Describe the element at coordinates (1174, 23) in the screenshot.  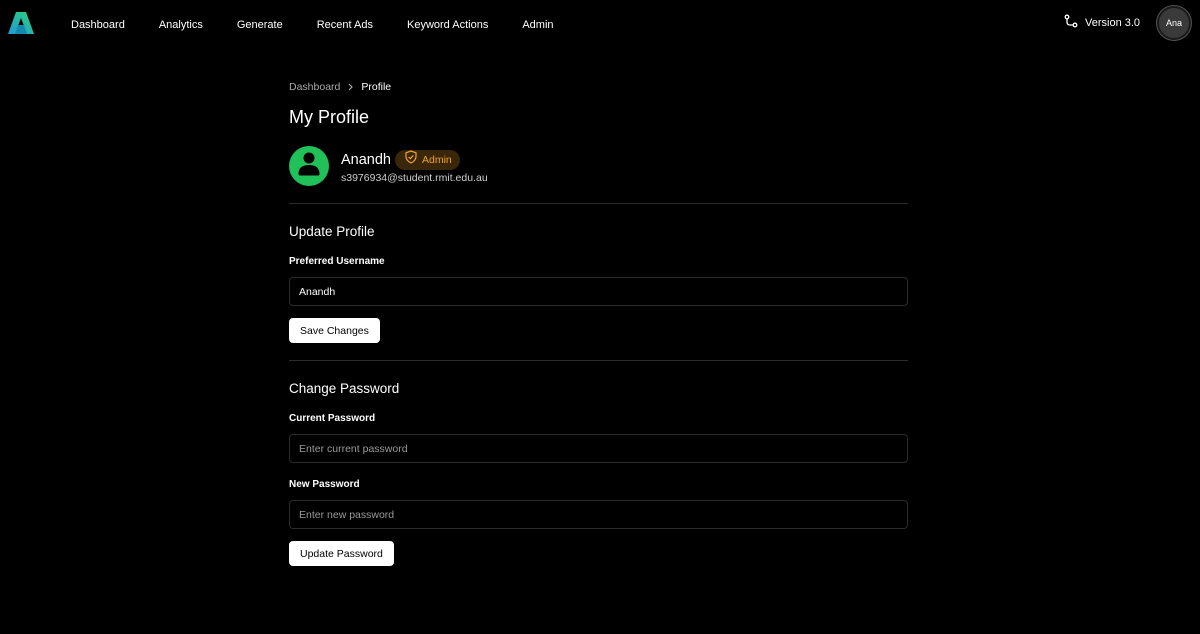
I see `user-avatar-button: Ana` at that location.